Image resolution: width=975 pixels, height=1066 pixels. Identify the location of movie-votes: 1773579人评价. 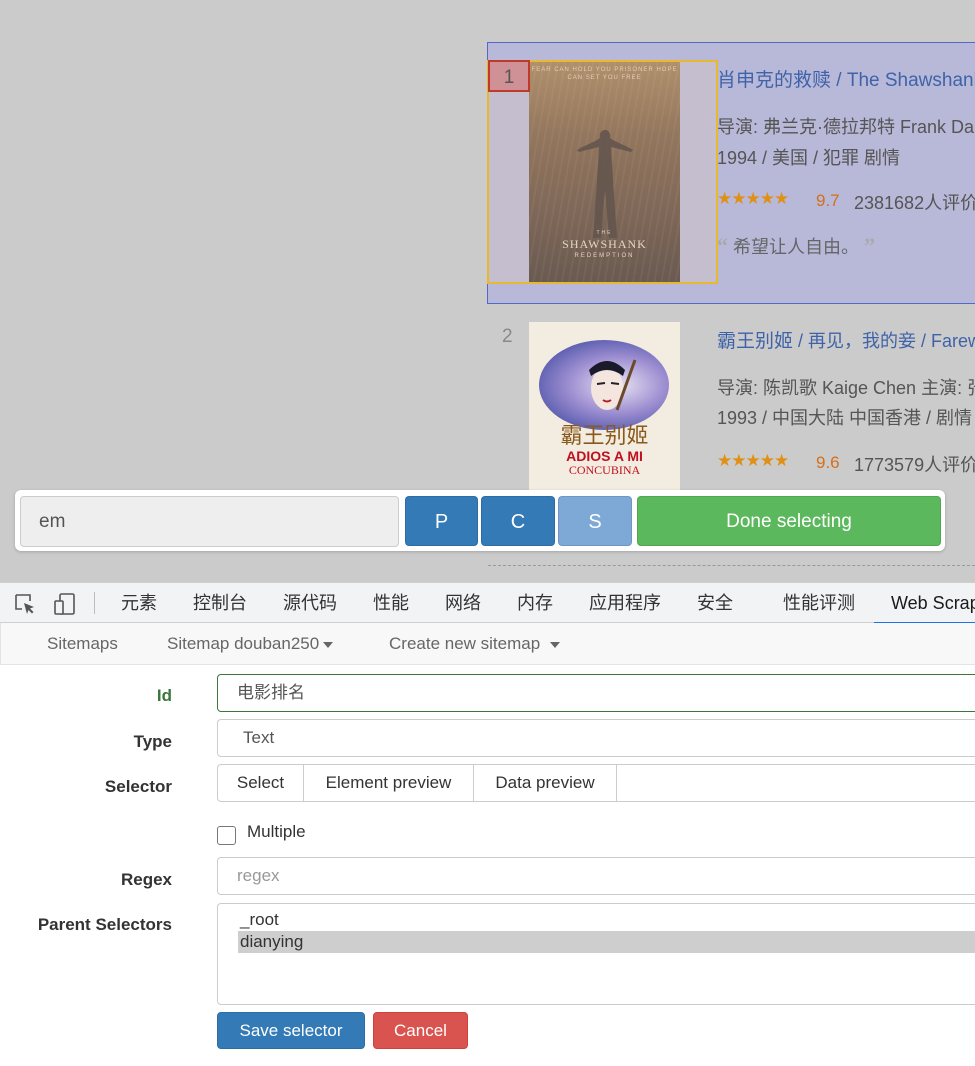
(914, 465).